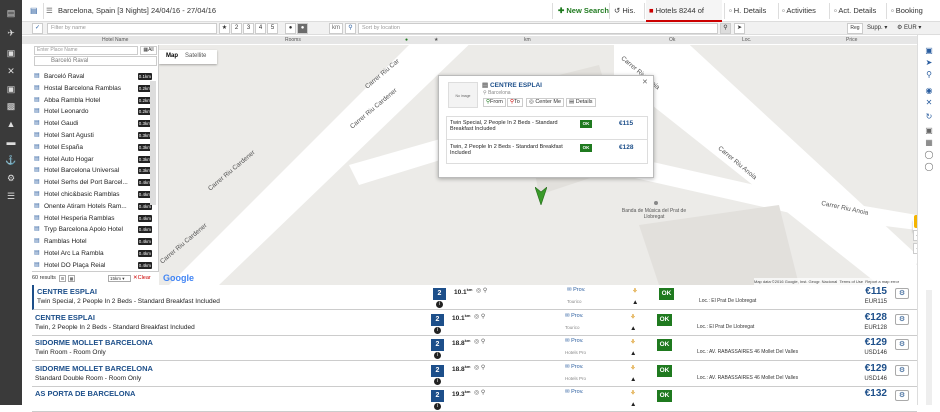 This screenshot has width=940, height=412. What do you see at coordinates (95, 61) in the screenshot?
I see `selected-hotel-input: Barceló Raval` at bounding box center [95, 61].